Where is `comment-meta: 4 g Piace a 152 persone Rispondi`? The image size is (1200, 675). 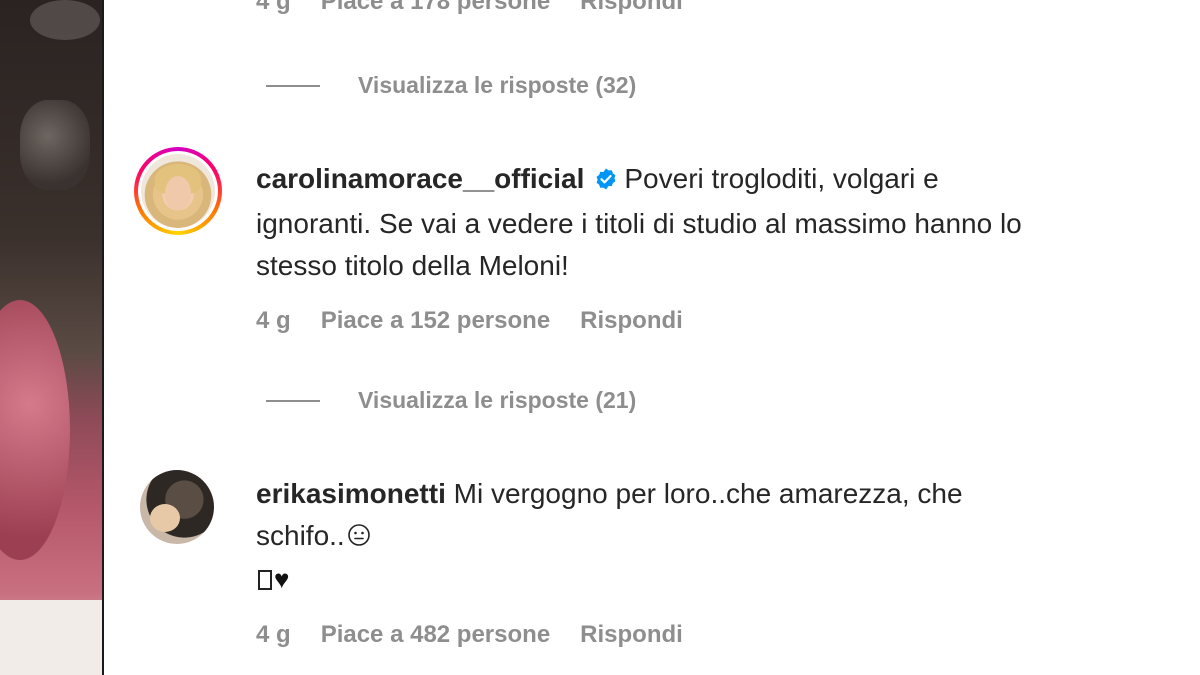
comment-meta: 4 g Piace a 152 persone Rispondi is located at coordinates (469, 321).